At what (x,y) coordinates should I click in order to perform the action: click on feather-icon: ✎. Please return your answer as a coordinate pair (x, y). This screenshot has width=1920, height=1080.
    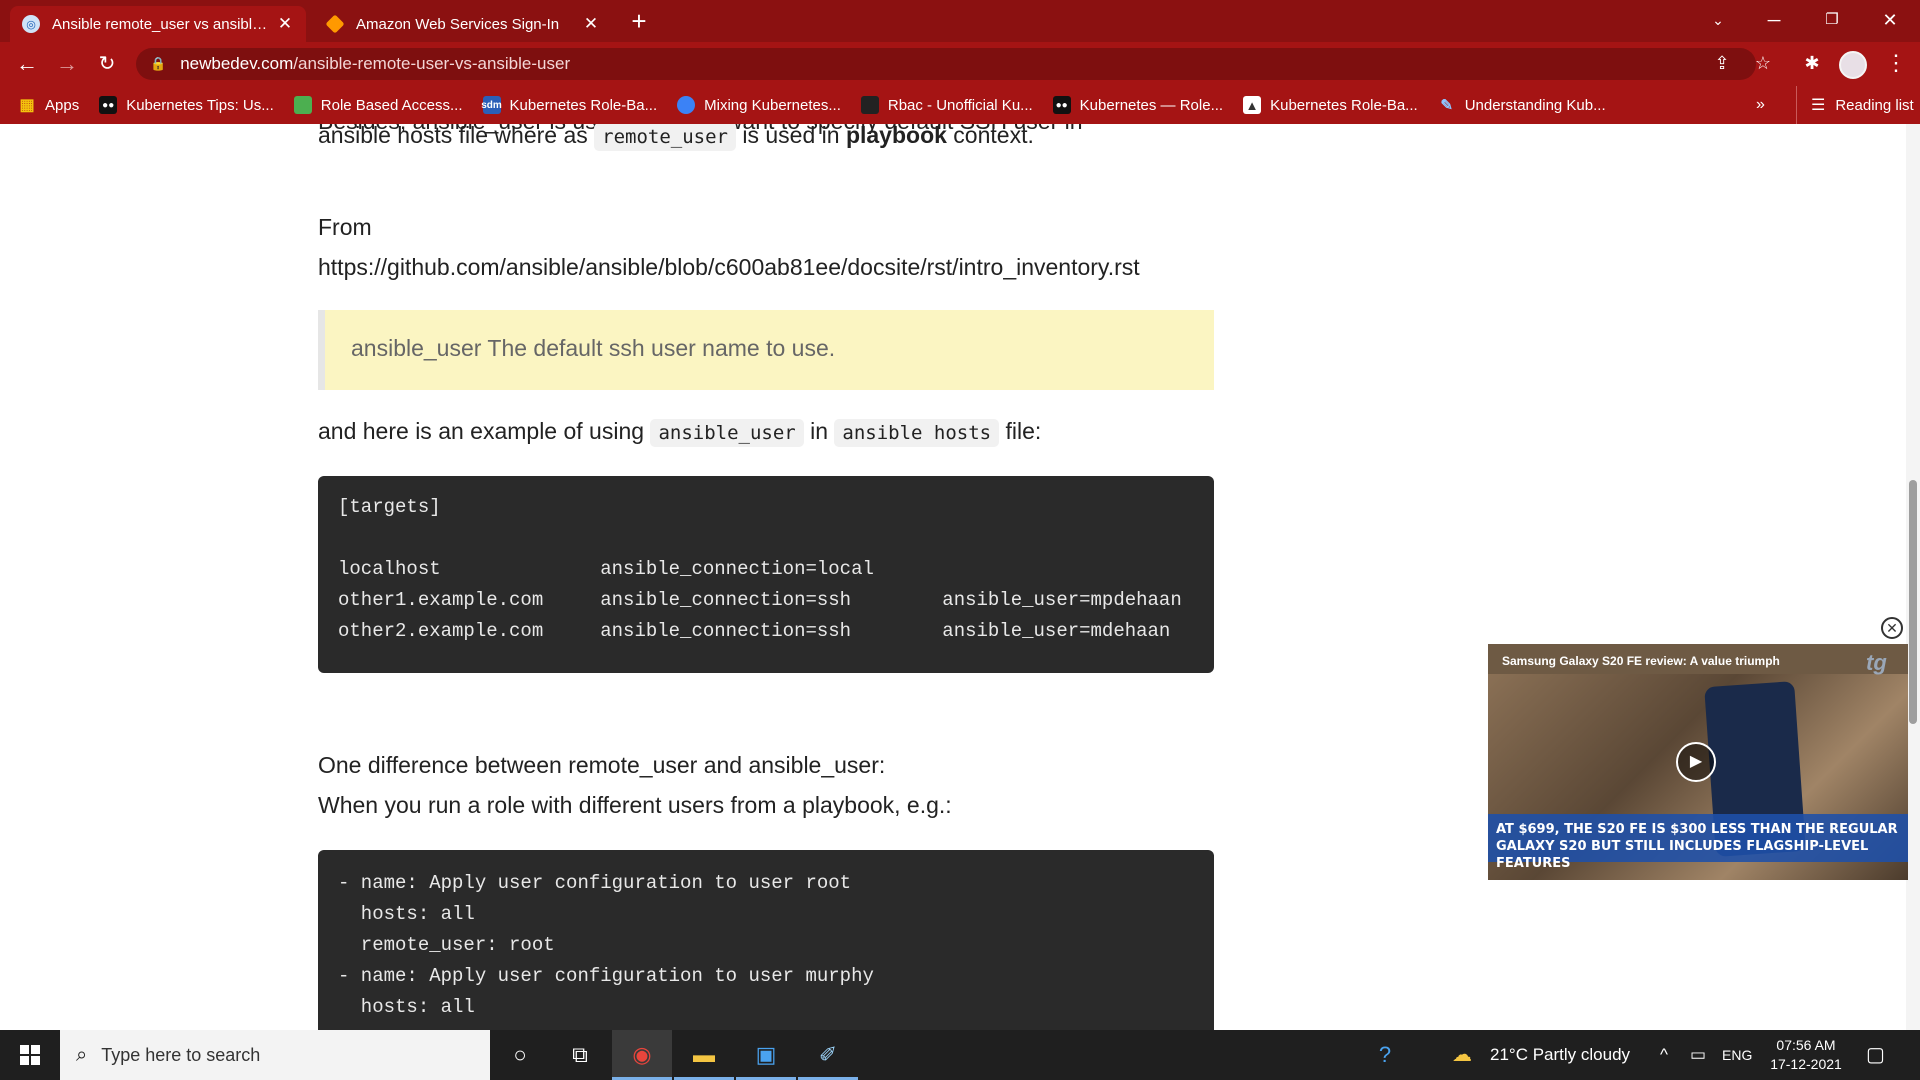
    Looking at the image, I should click on (1446, 105).